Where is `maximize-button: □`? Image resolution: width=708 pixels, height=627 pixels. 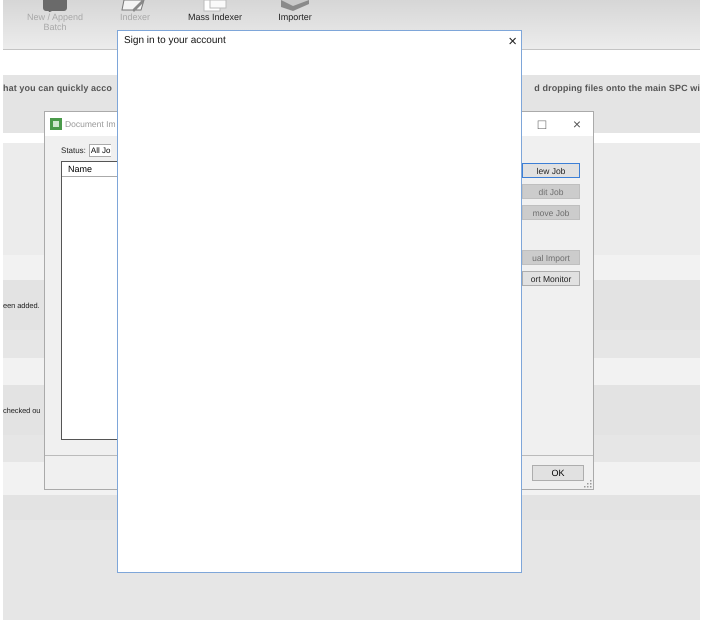
maximize-button: □ is located at coordinates (542, 124).